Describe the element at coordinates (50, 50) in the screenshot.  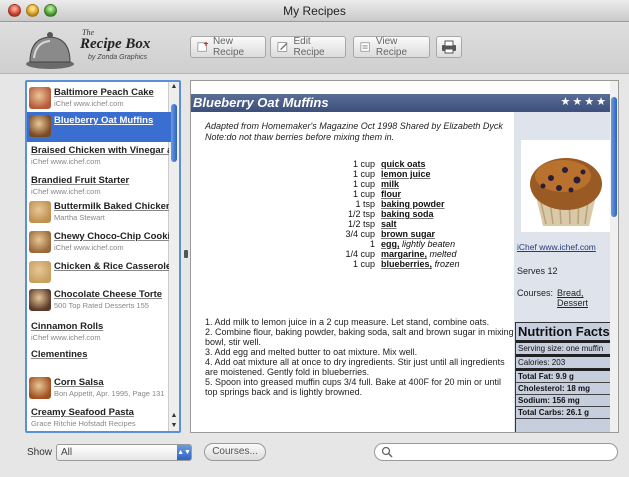
I see `recipe-box-logo-icon` at that location.